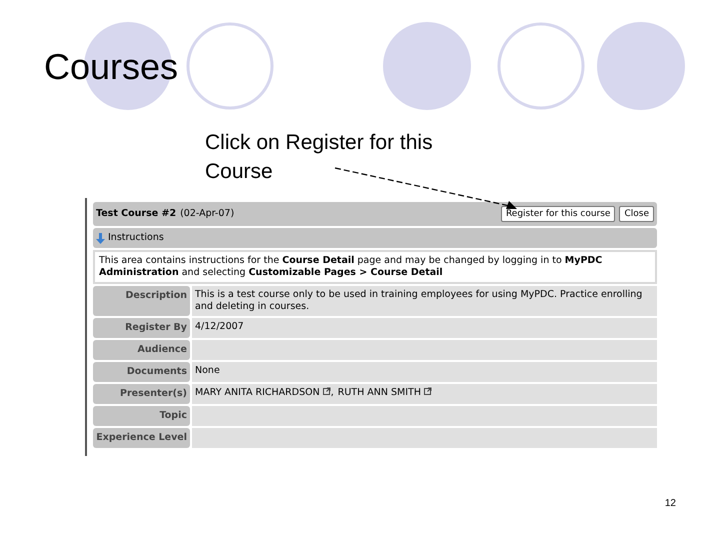  Describe the element at coordinates (141, 350) in the screenshot. I see `detail-label-cell: Audience` at that location.